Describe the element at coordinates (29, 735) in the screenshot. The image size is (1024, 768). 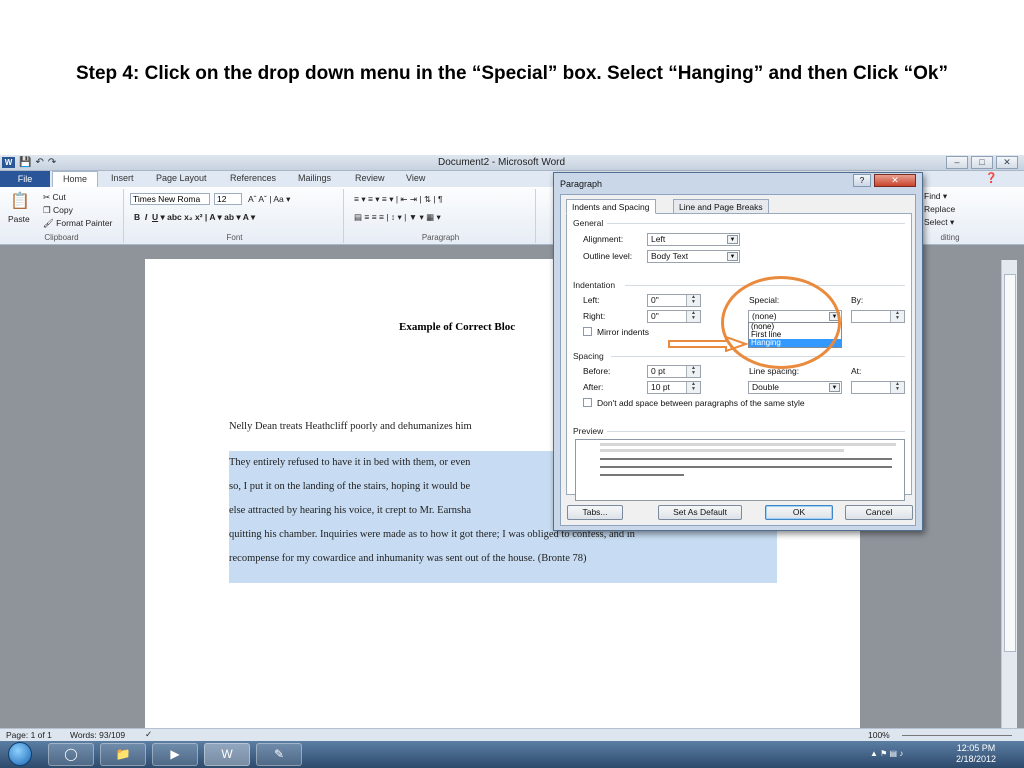
I see `page-count: Page: 1 of 1` at that location.